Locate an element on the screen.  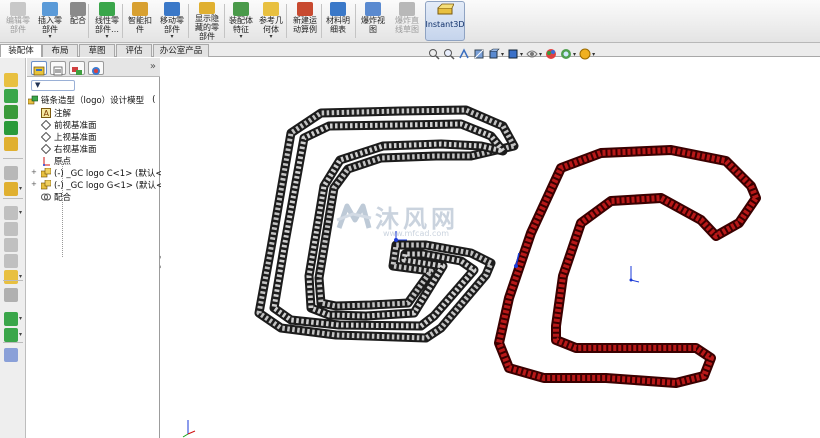
previous-view-icon is located at coordinates (464, 54).